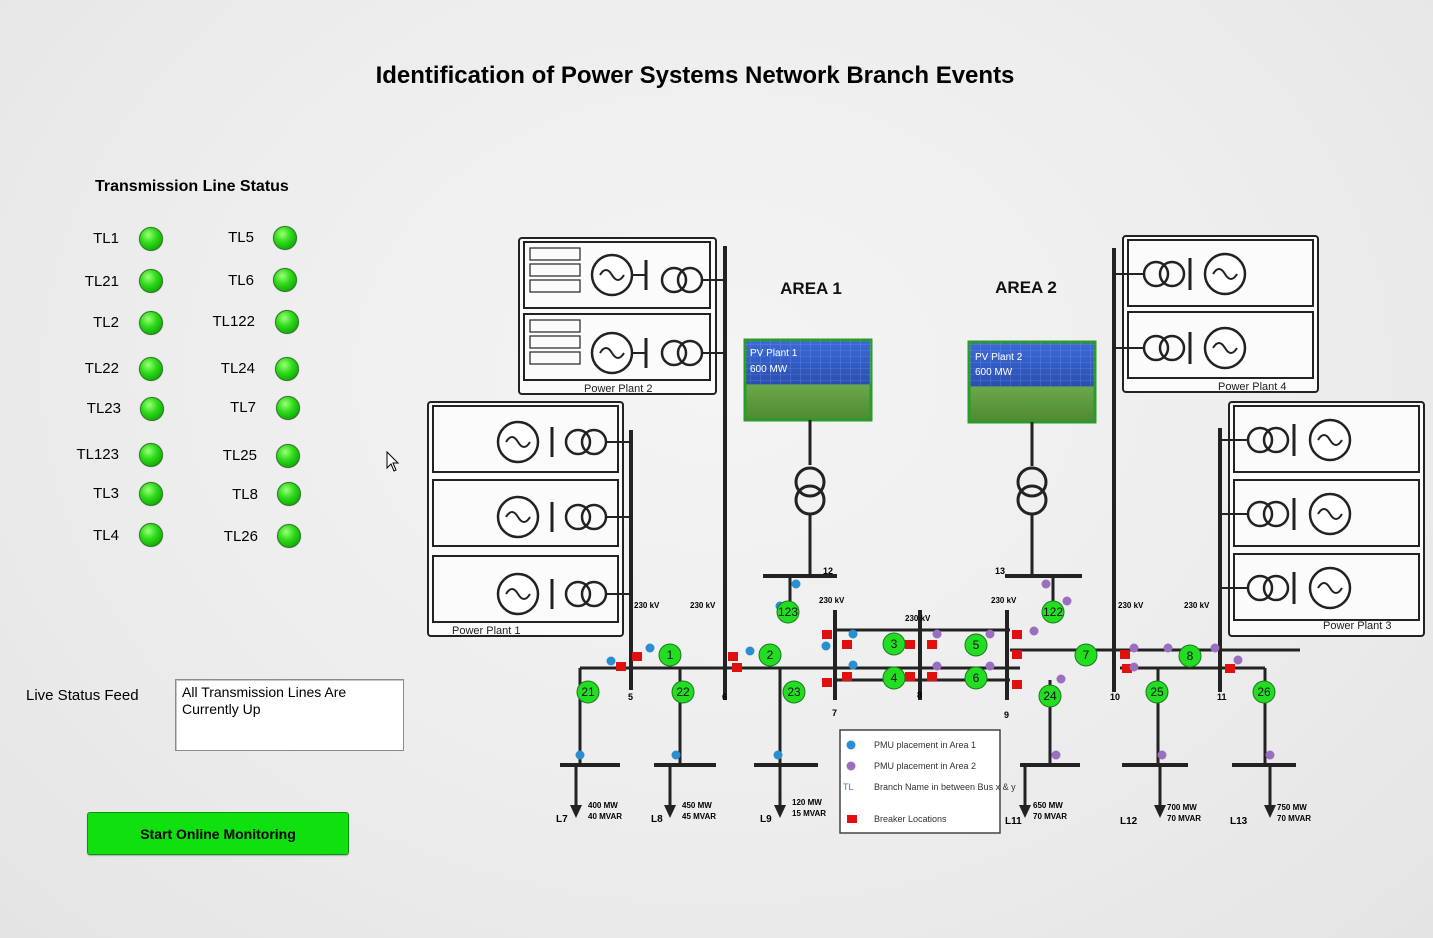 Image resolution: width=1433 pixels, height=938 pixels. I want to click on power-plant-1-label: Power Plant 1, so click(486, 631).